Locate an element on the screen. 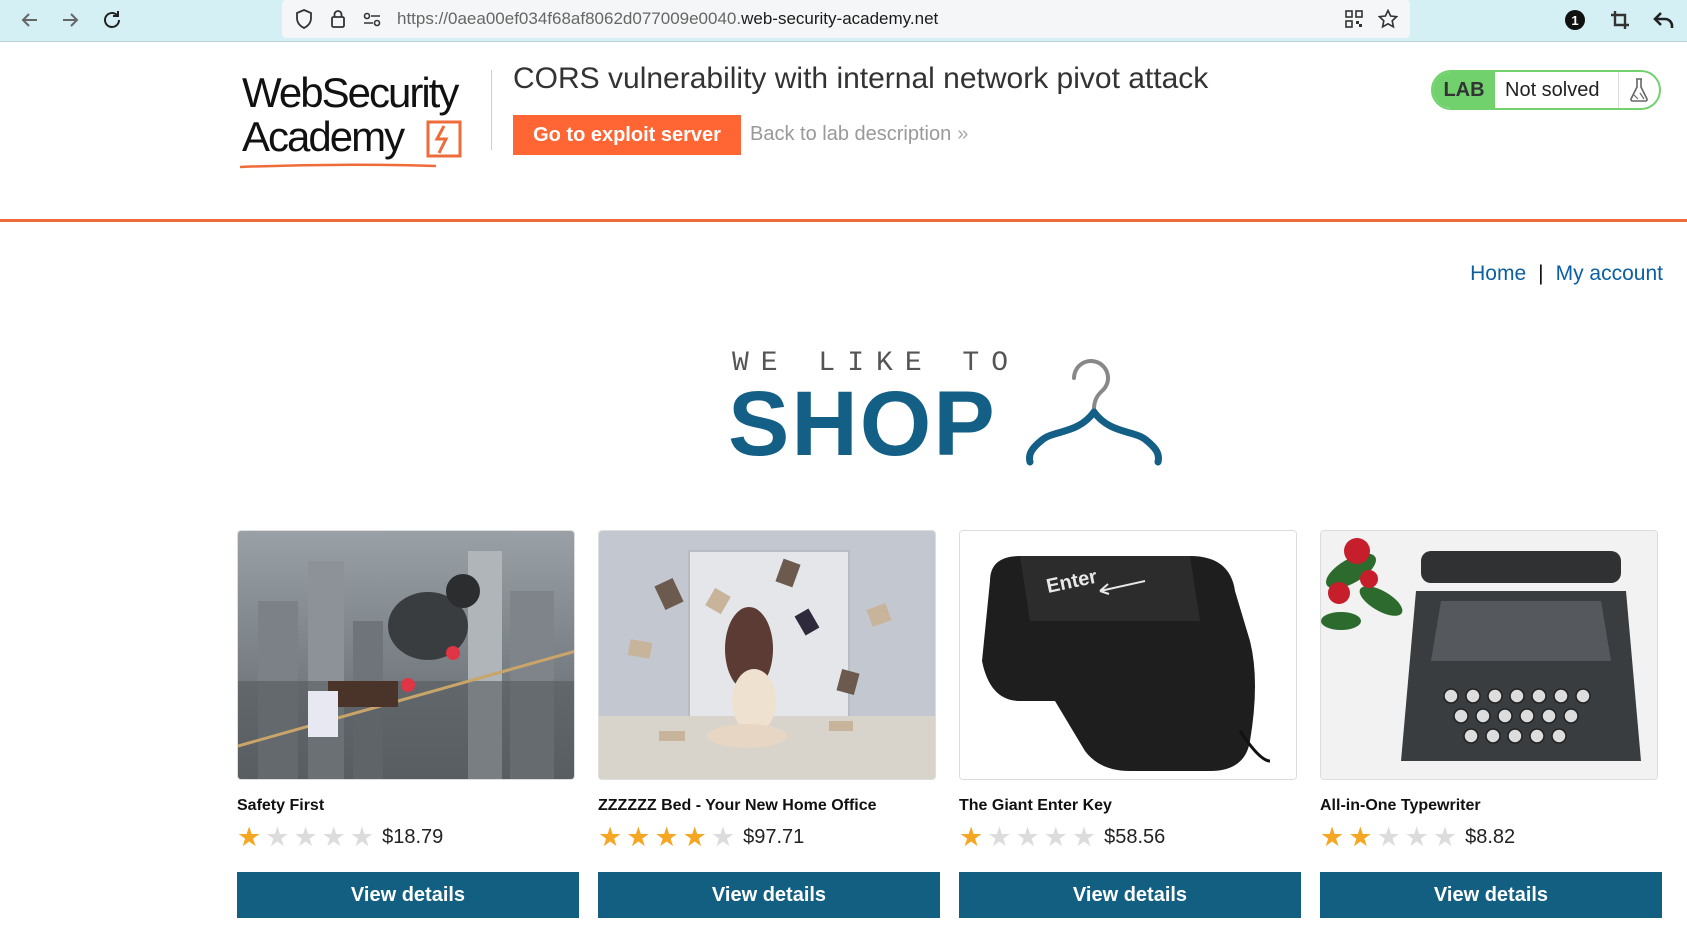 Image resolution: width=1687 pixels, height=945 pixels. lock-icon is located at coordinates (338, 19).